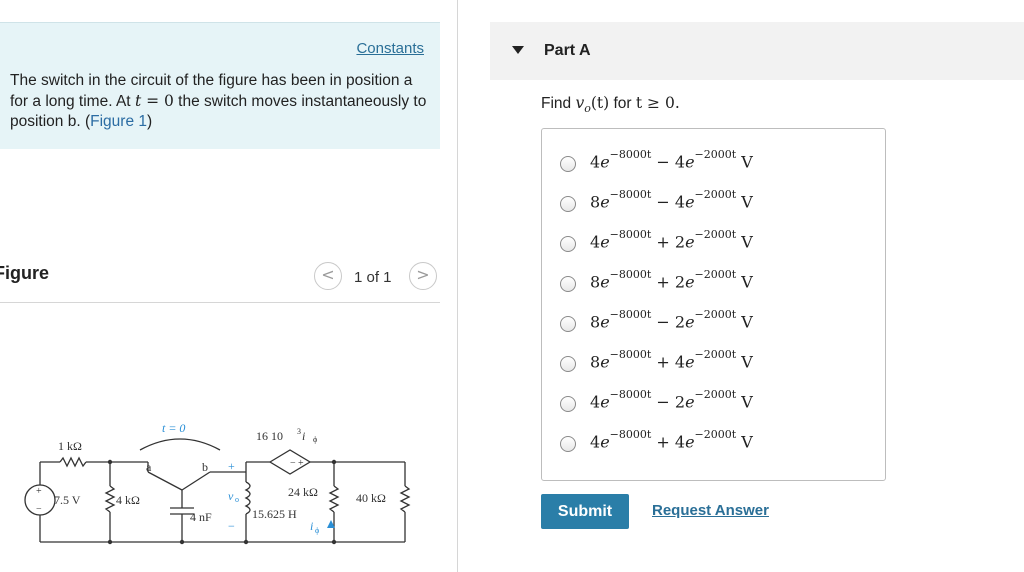 This screenshot has height=572, width=1024. Describe the element at coordinates (303, 436) in the screenshot. I see `dependent-source-var: i` at that location.